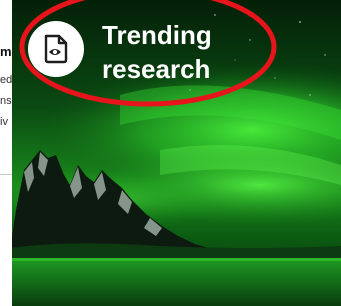 Image resolution: width=341 pixels, height=306 pixels. I want to click on article-divider, so click(6, 174).